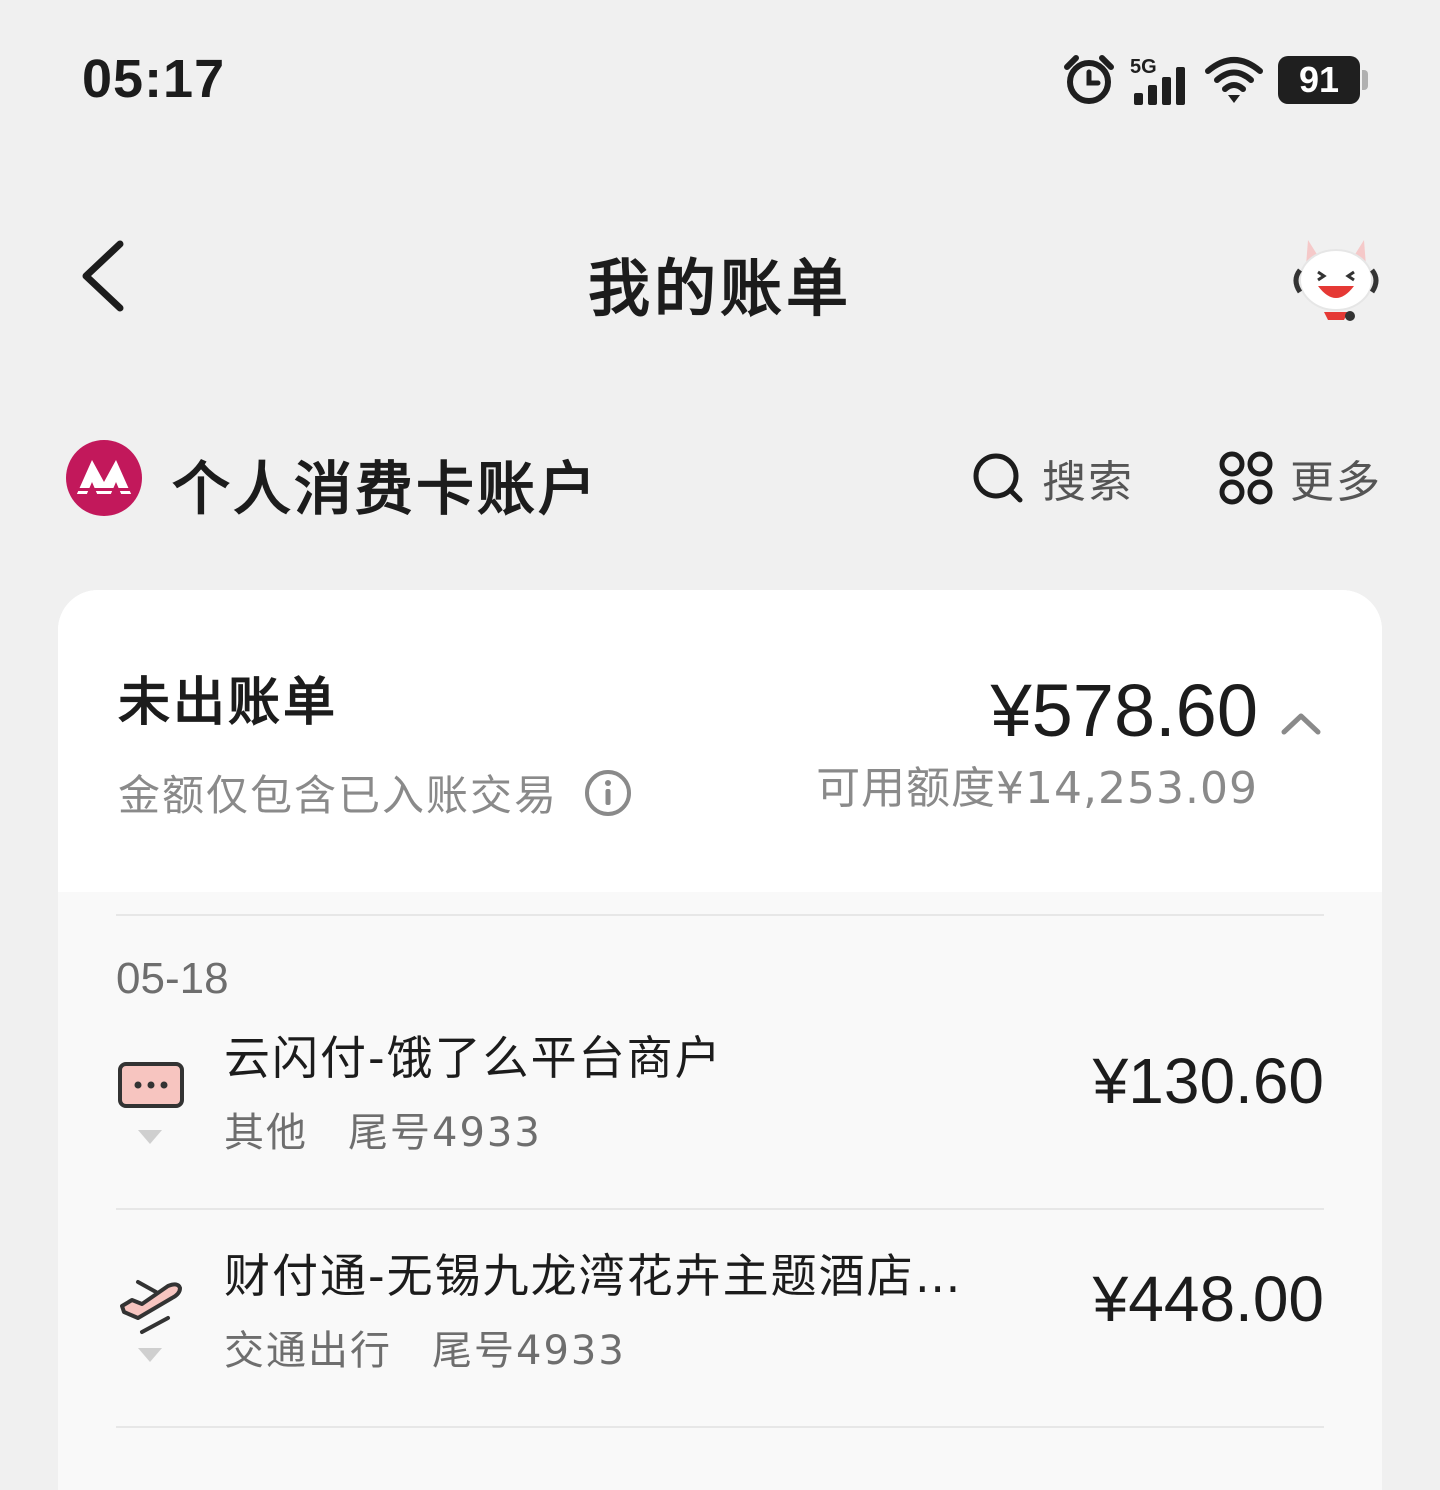 This screenshot has height=1490, width=1440. Describe the element at coordinates (1208, 1299) in the screenshot. I see `transaction-amount: ¥448.00` at that location.